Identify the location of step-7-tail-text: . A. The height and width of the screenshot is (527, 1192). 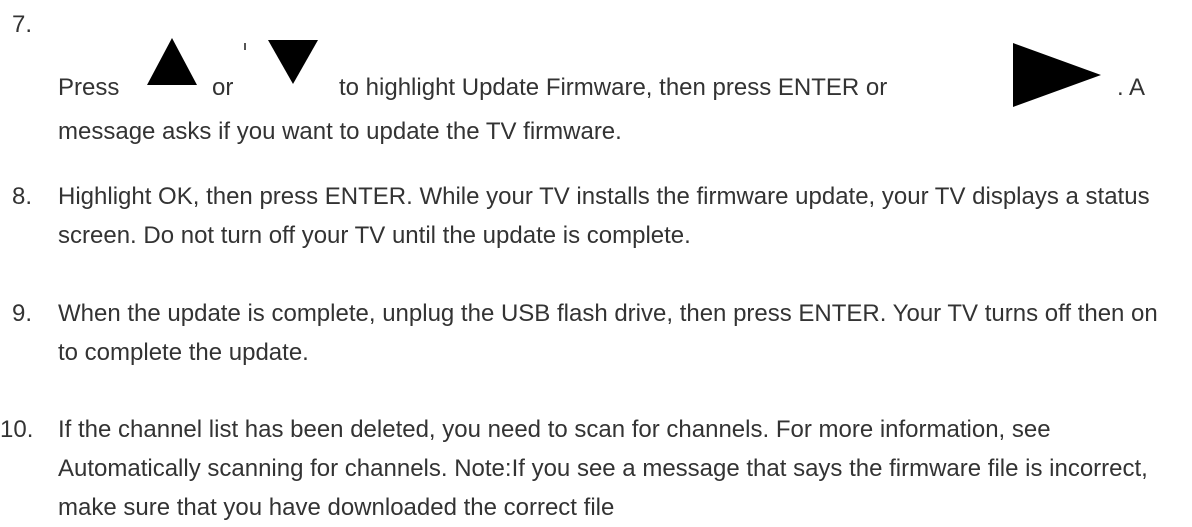
(1131, 87).